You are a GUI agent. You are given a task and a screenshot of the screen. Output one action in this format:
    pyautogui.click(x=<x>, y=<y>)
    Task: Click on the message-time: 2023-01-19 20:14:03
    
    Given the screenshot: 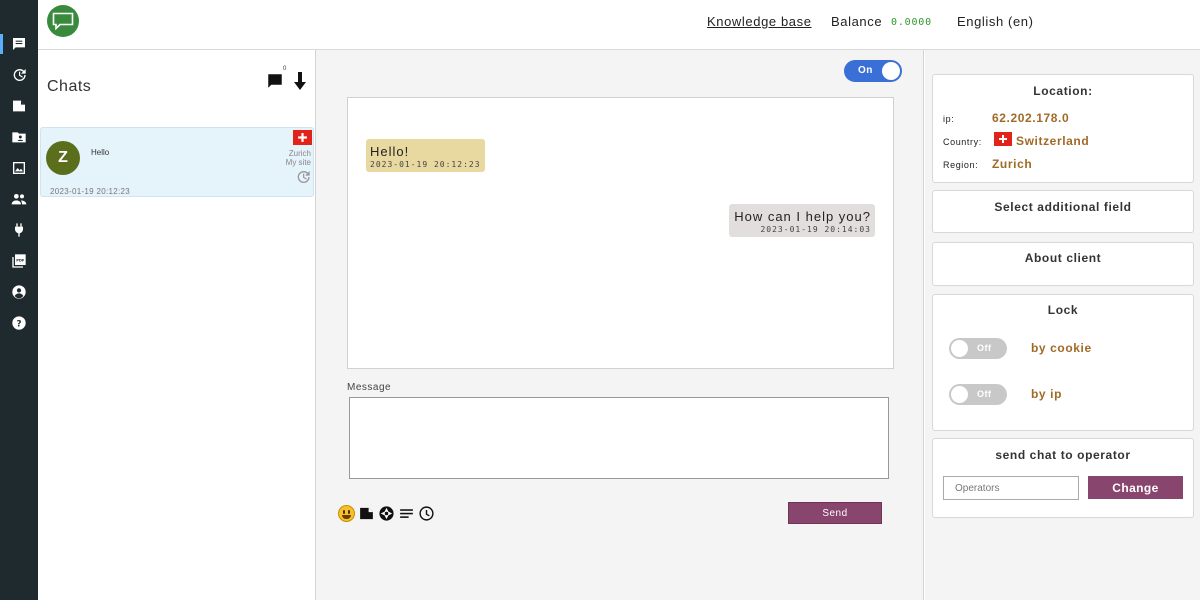 What is the action you would take?
    pyautogui.click(x=815, y=229)
    